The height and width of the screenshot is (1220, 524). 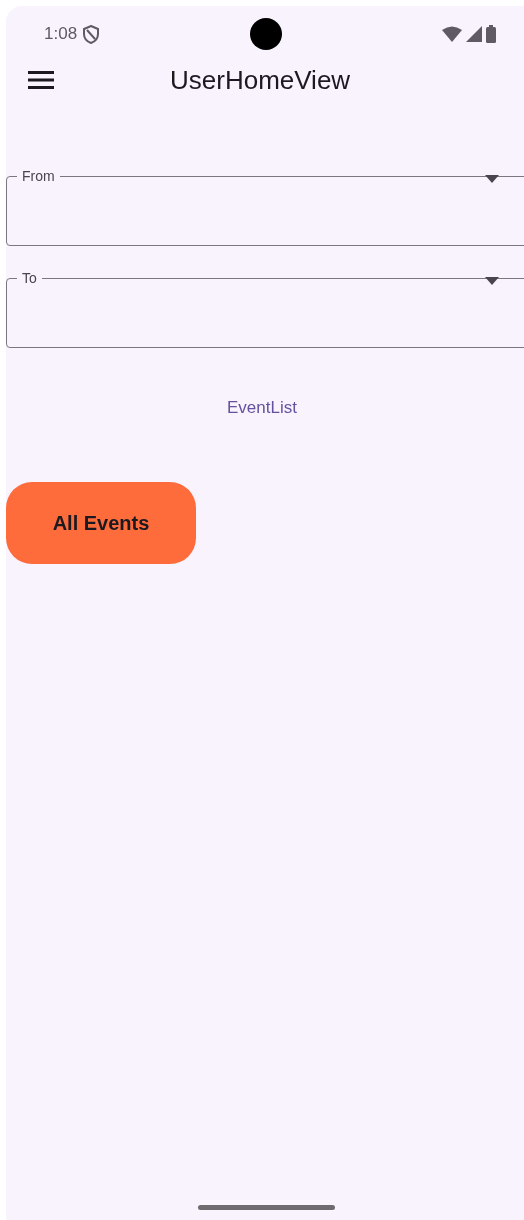 I want to click on shield-icon, so click(x=91, y=34).